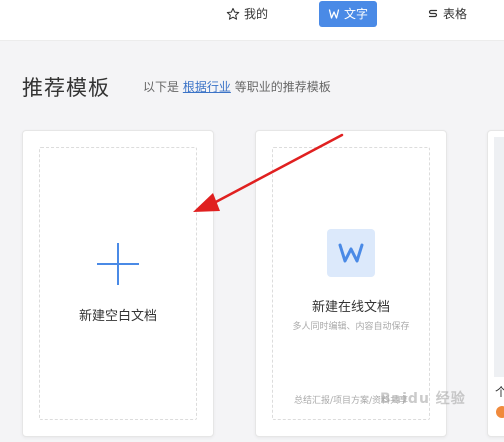  I want to click on new-online-document-subtitle: 多人同时编辑、内容自动保存, so click(351, 325).